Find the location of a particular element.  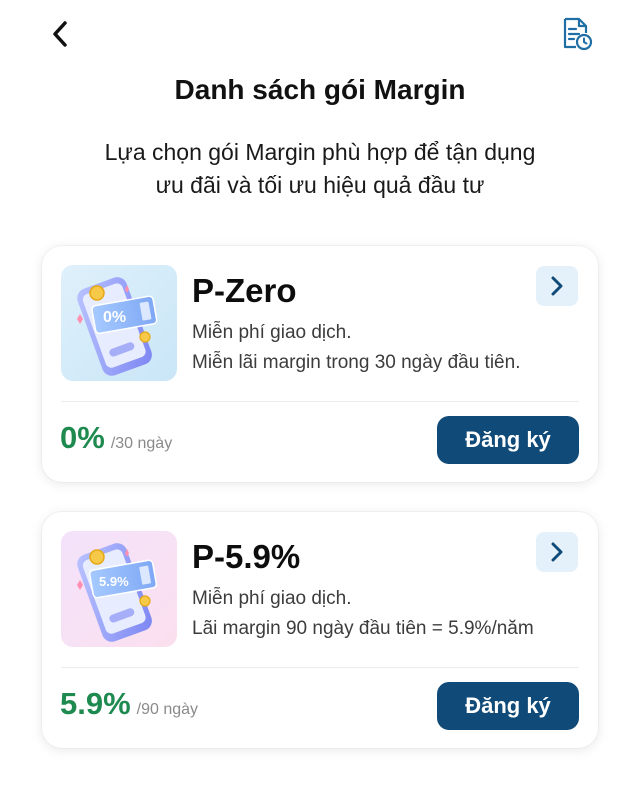

document-clock-icon is located at coordinates (578, 34).